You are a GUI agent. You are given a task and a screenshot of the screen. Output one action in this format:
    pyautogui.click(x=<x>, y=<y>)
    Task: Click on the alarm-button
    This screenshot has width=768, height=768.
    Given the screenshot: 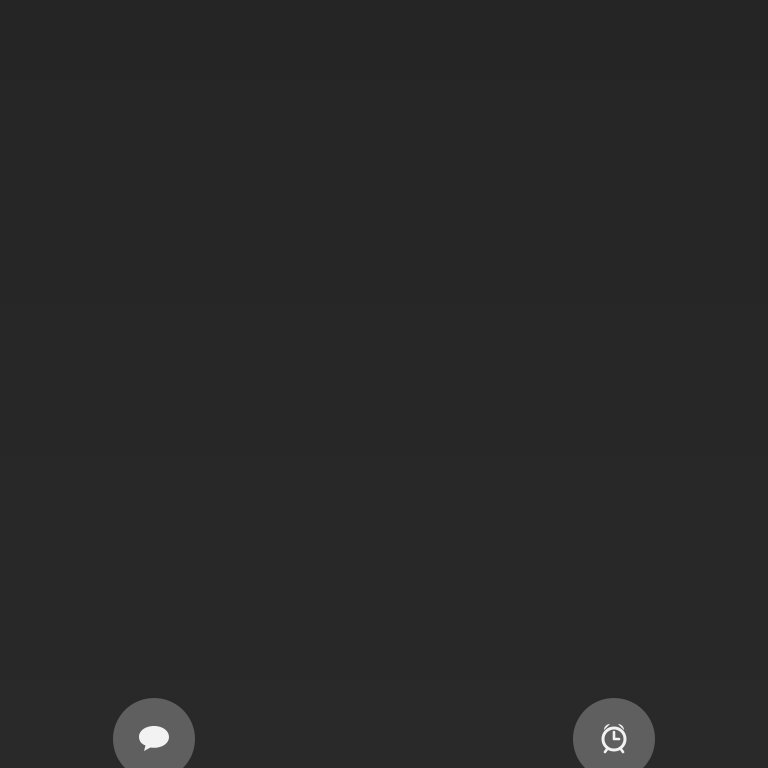 What is the action you would take?
    pyautogui.click(x=614, y=733)
    